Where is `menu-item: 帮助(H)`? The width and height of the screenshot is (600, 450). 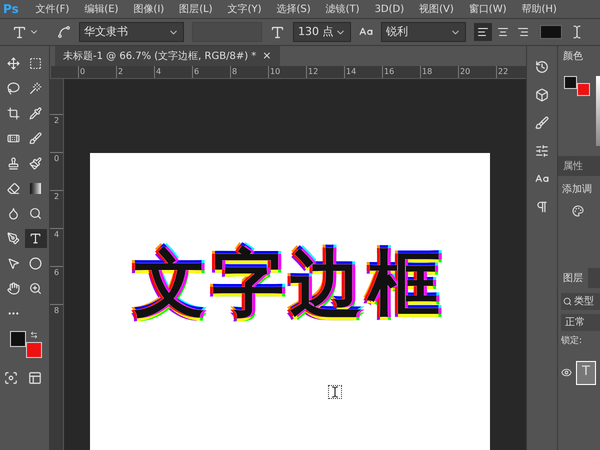 menu-item: 帮助(H) is located at coordinates (539, 9).